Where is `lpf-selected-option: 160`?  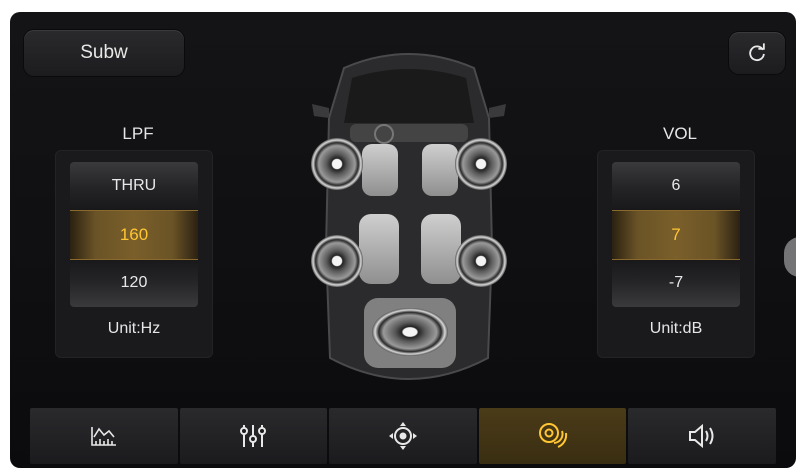 lpf-selected-option: 160 is located at coordinates (134, 235).